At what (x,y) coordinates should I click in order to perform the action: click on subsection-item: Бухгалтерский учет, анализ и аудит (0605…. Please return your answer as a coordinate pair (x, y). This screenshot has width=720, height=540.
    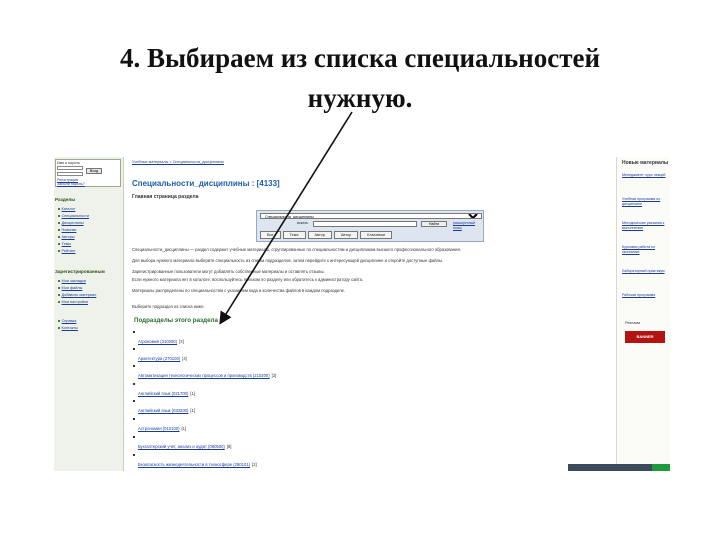
    Looking at the image, I should click on (182, 442).